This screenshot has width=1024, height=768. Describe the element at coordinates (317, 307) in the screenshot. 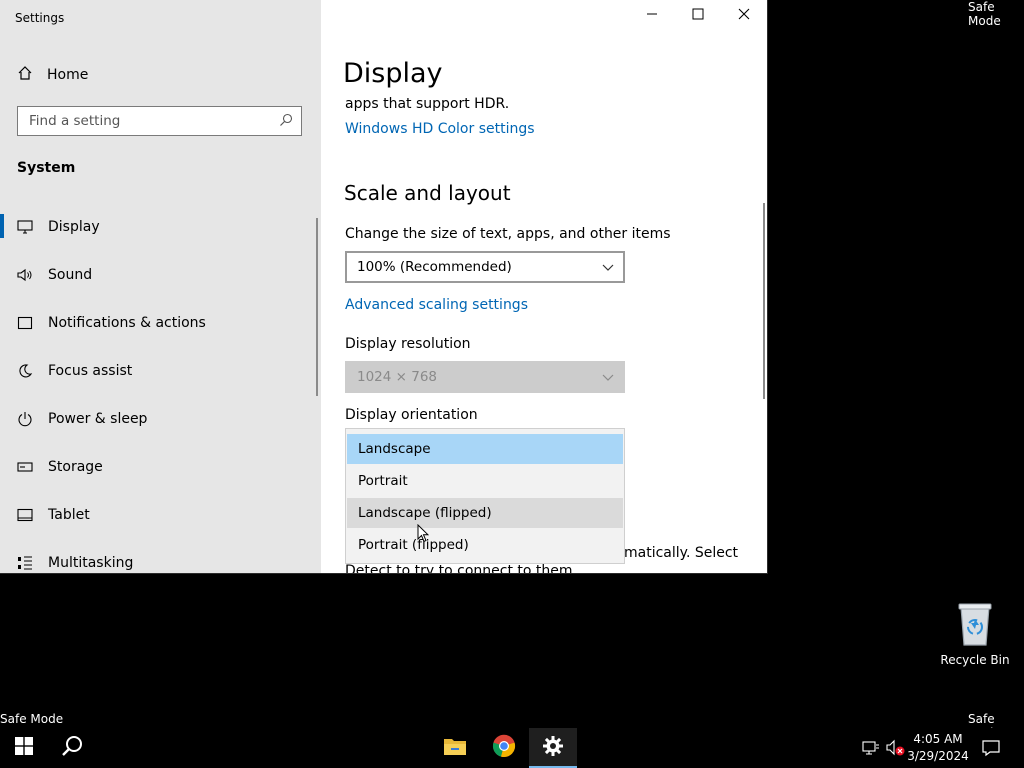

I see `sidebar-scrollbar` at that location.